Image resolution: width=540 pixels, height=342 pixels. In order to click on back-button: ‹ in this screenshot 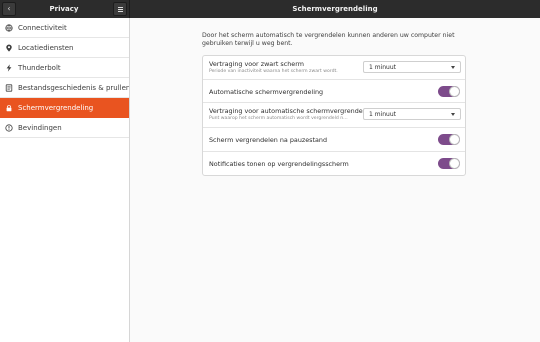, I will do `click(9, 9)`.